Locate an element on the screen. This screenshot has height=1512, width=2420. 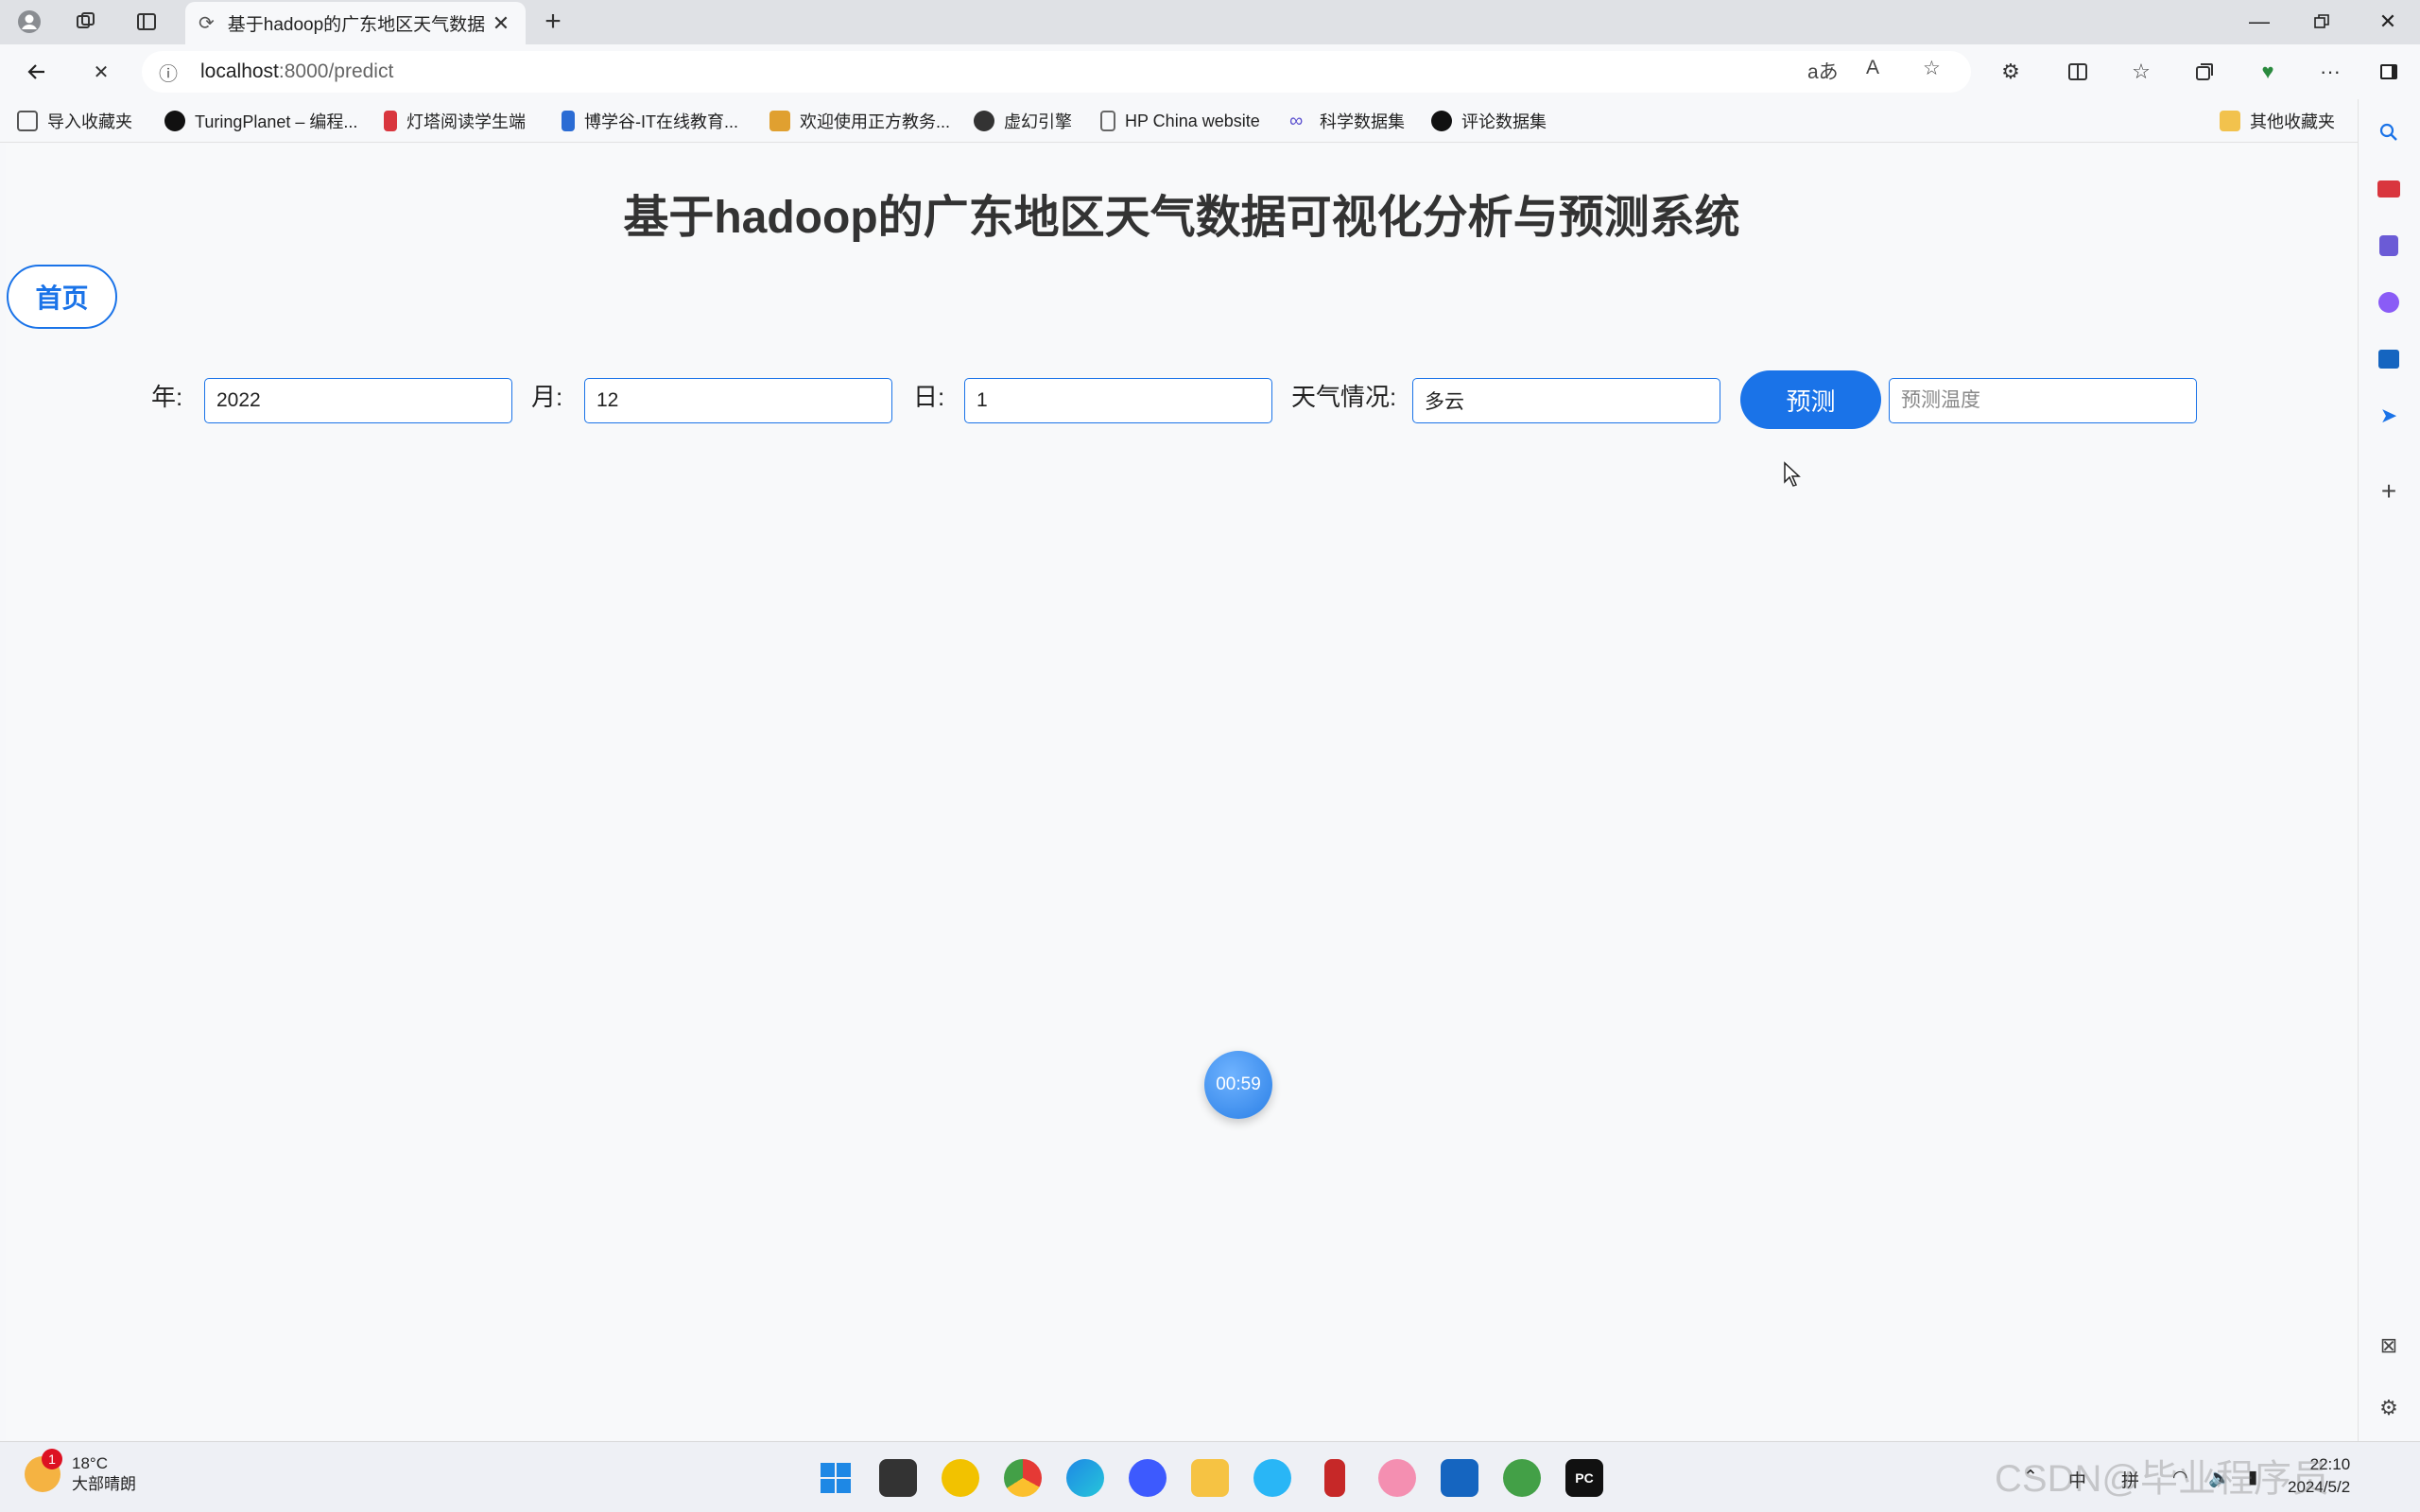
read-aloud-icon: A is located at coordinates (1872, 68).